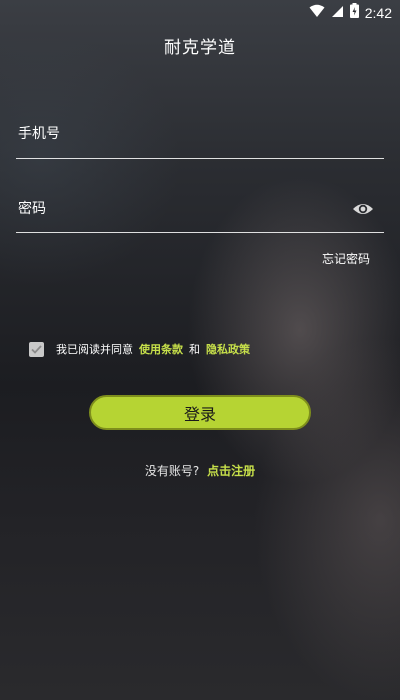 This screenshot has width=400, height=700. I want to click on phone-field, so click(200, 134).